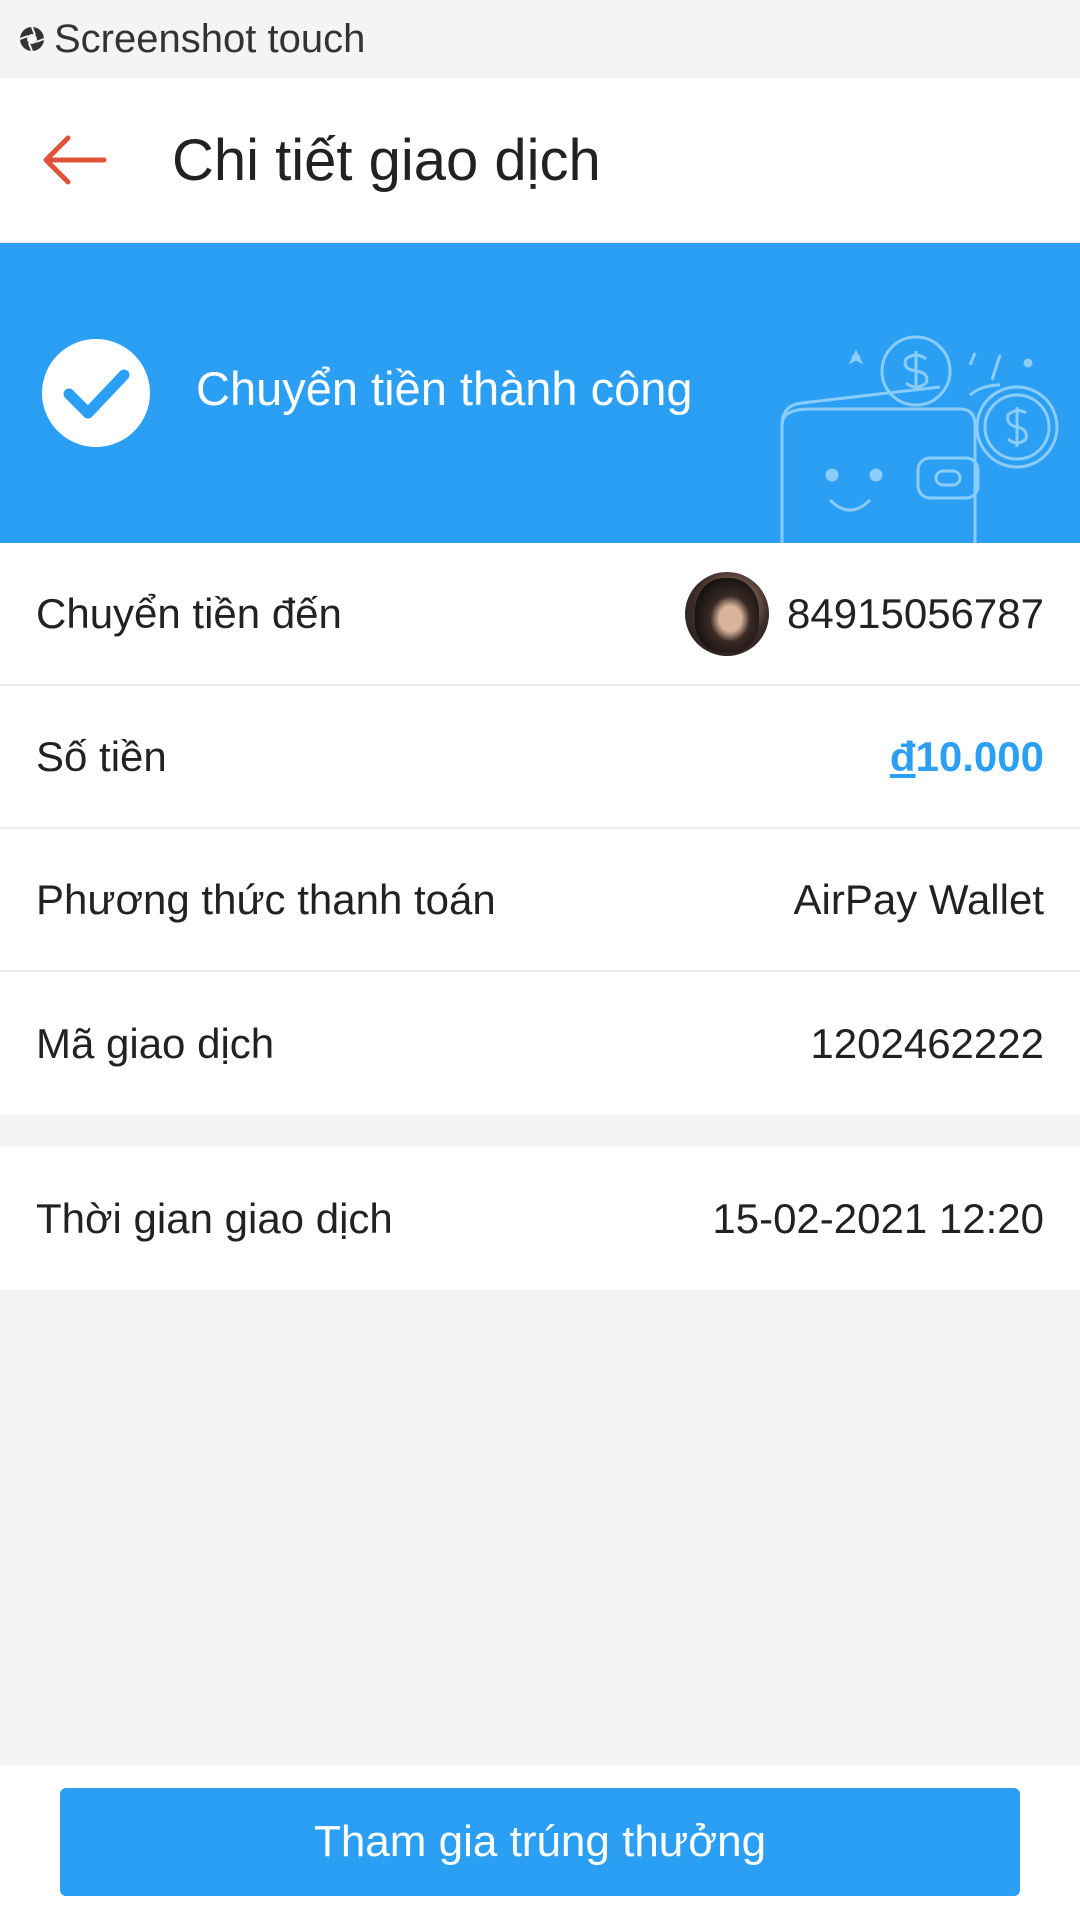 Image resolution: width=1080 pixels, height=1920 pixels. What do you see at coordinates (96, 393) in the screenshot?
I see `check-circle-icon` at bounding box center [96, 393].